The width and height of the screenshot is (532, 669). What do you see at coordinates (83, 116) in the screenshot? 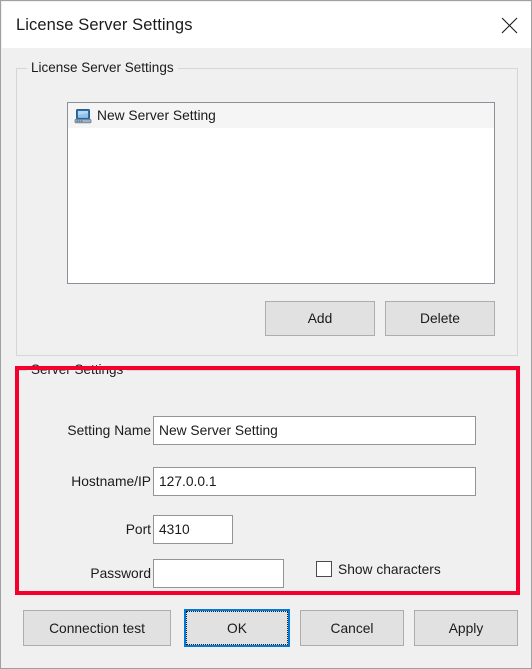
I see `computer-icon` at bounding box center [83, 116].